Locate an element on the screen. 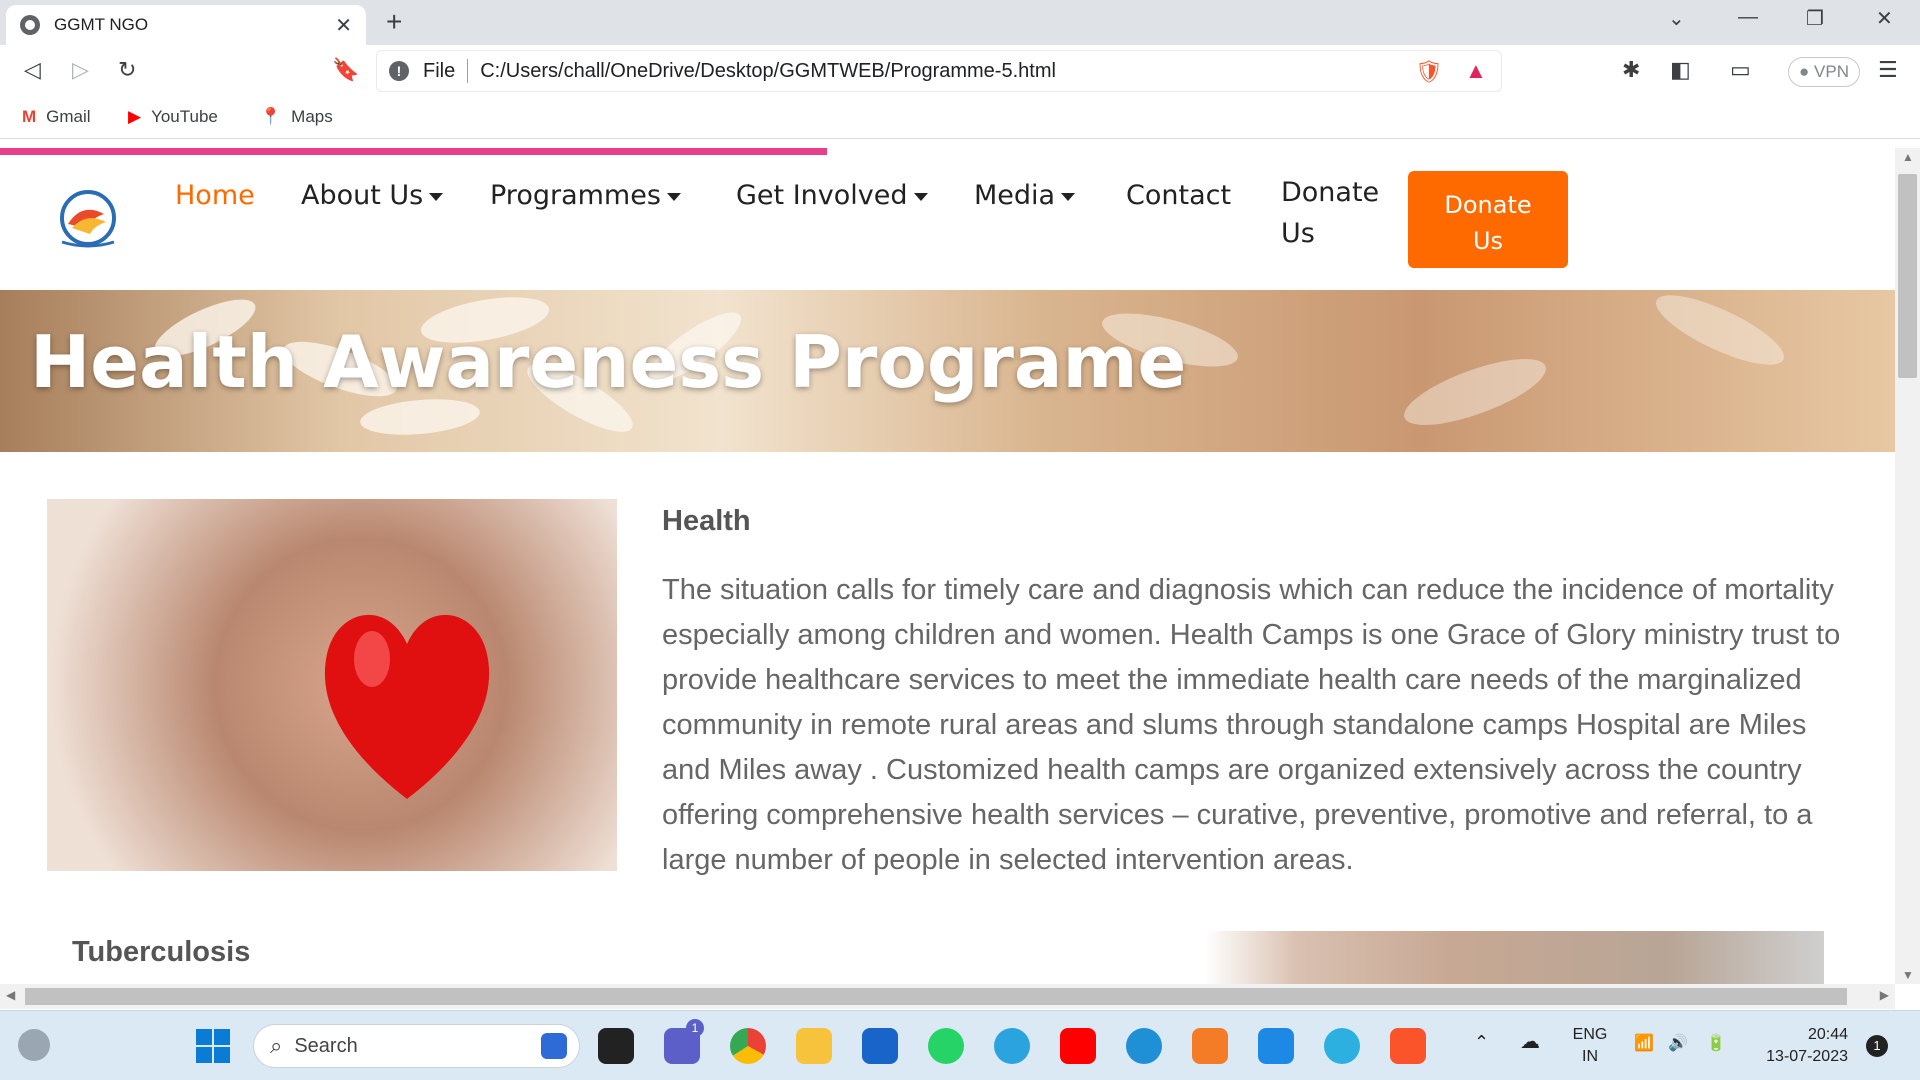 The width and height of the screenshot is (1920, 1080). maximize-button: ❐ is located at coordinates (1815, 18).